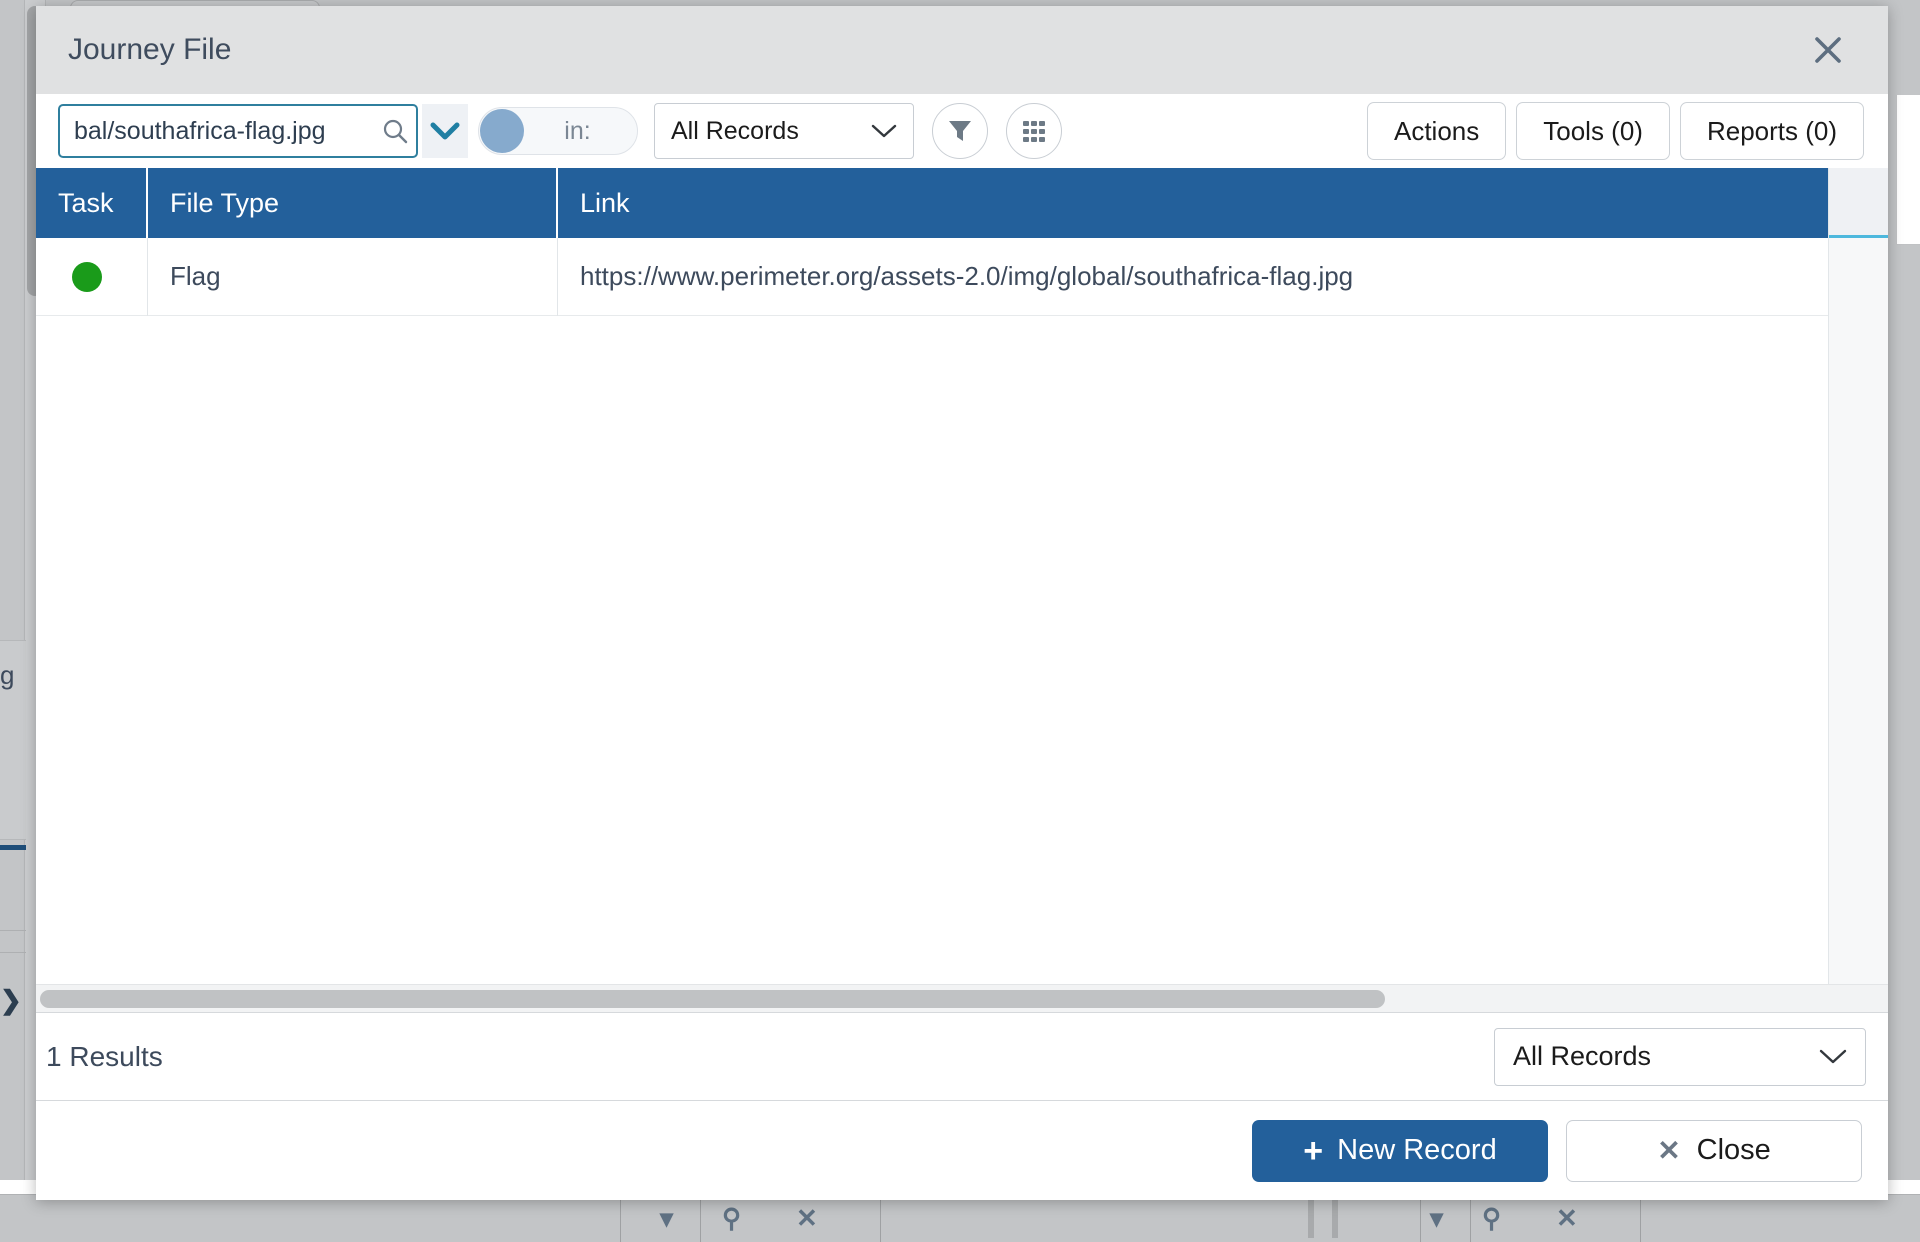 This screenshot has height=1242, width=1920. I want to click on dialog-titlebar: Journey File, so click(962, 50).